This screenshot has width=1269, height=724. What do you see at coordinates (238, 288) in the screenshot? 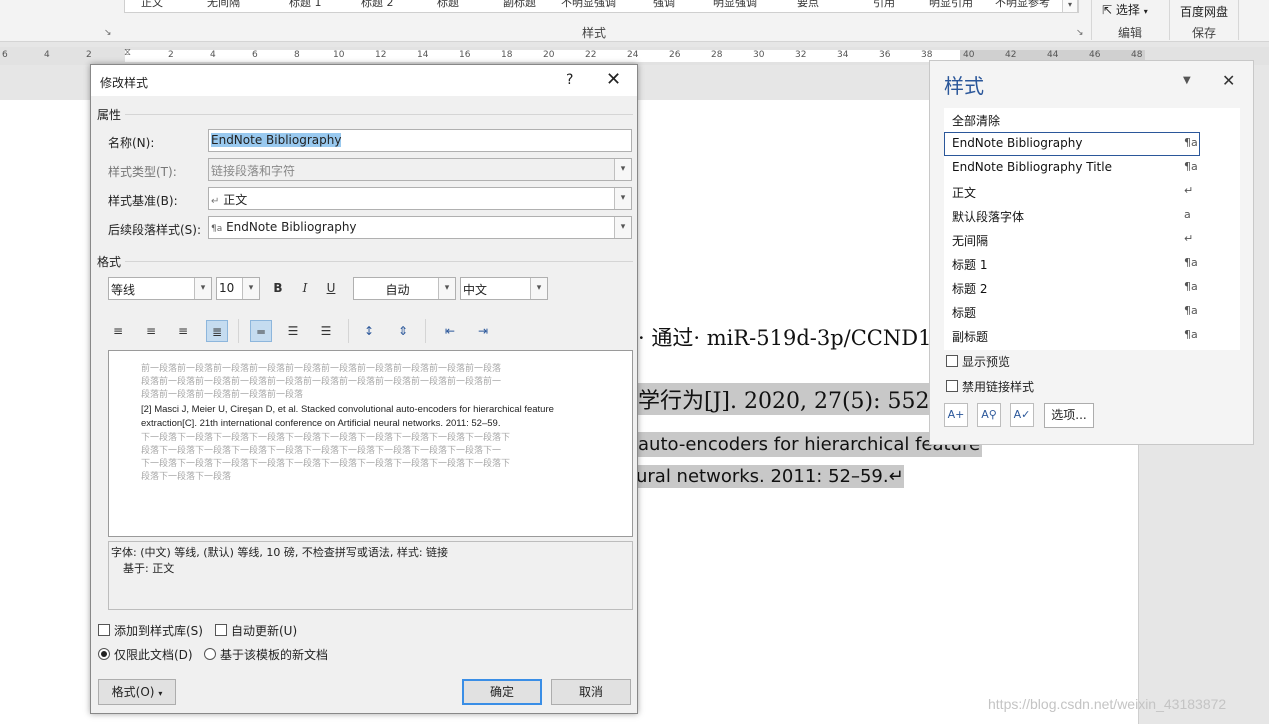
I see `font-size-select: 10 ▾` at bounding box center [238, 288].